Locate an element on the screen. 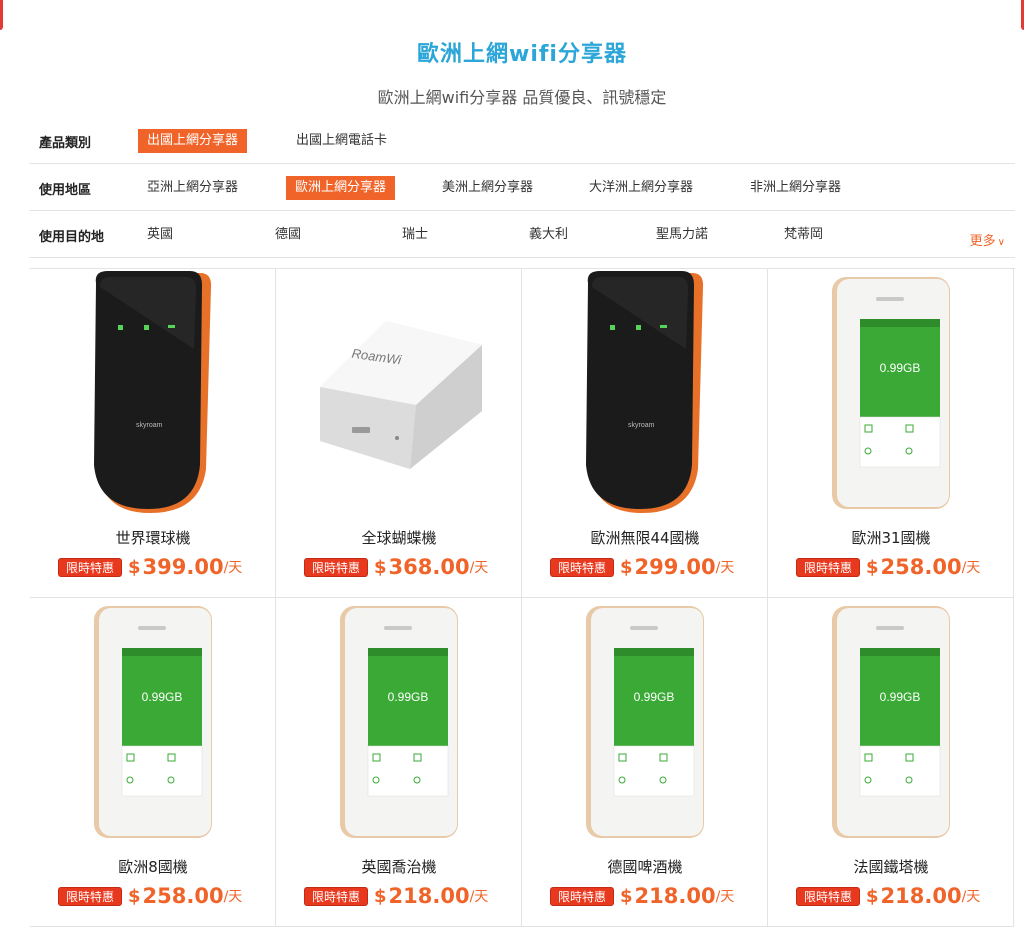 The width and height of the screenshot is (1024, 927). price-row: 限時特惠 $368.00/天 is located at coordinates (396, 567).